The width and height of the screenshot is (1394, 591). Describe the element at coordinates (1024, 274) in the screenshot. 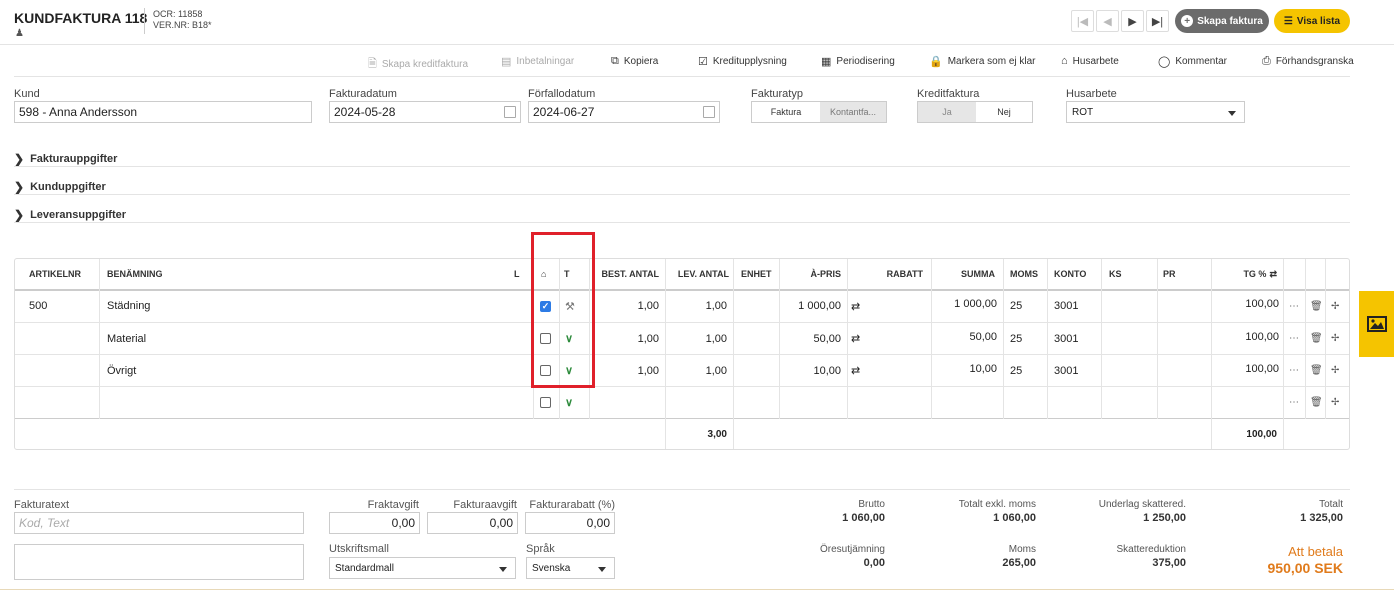

I see `col-header-moms: MOMS` at that location.